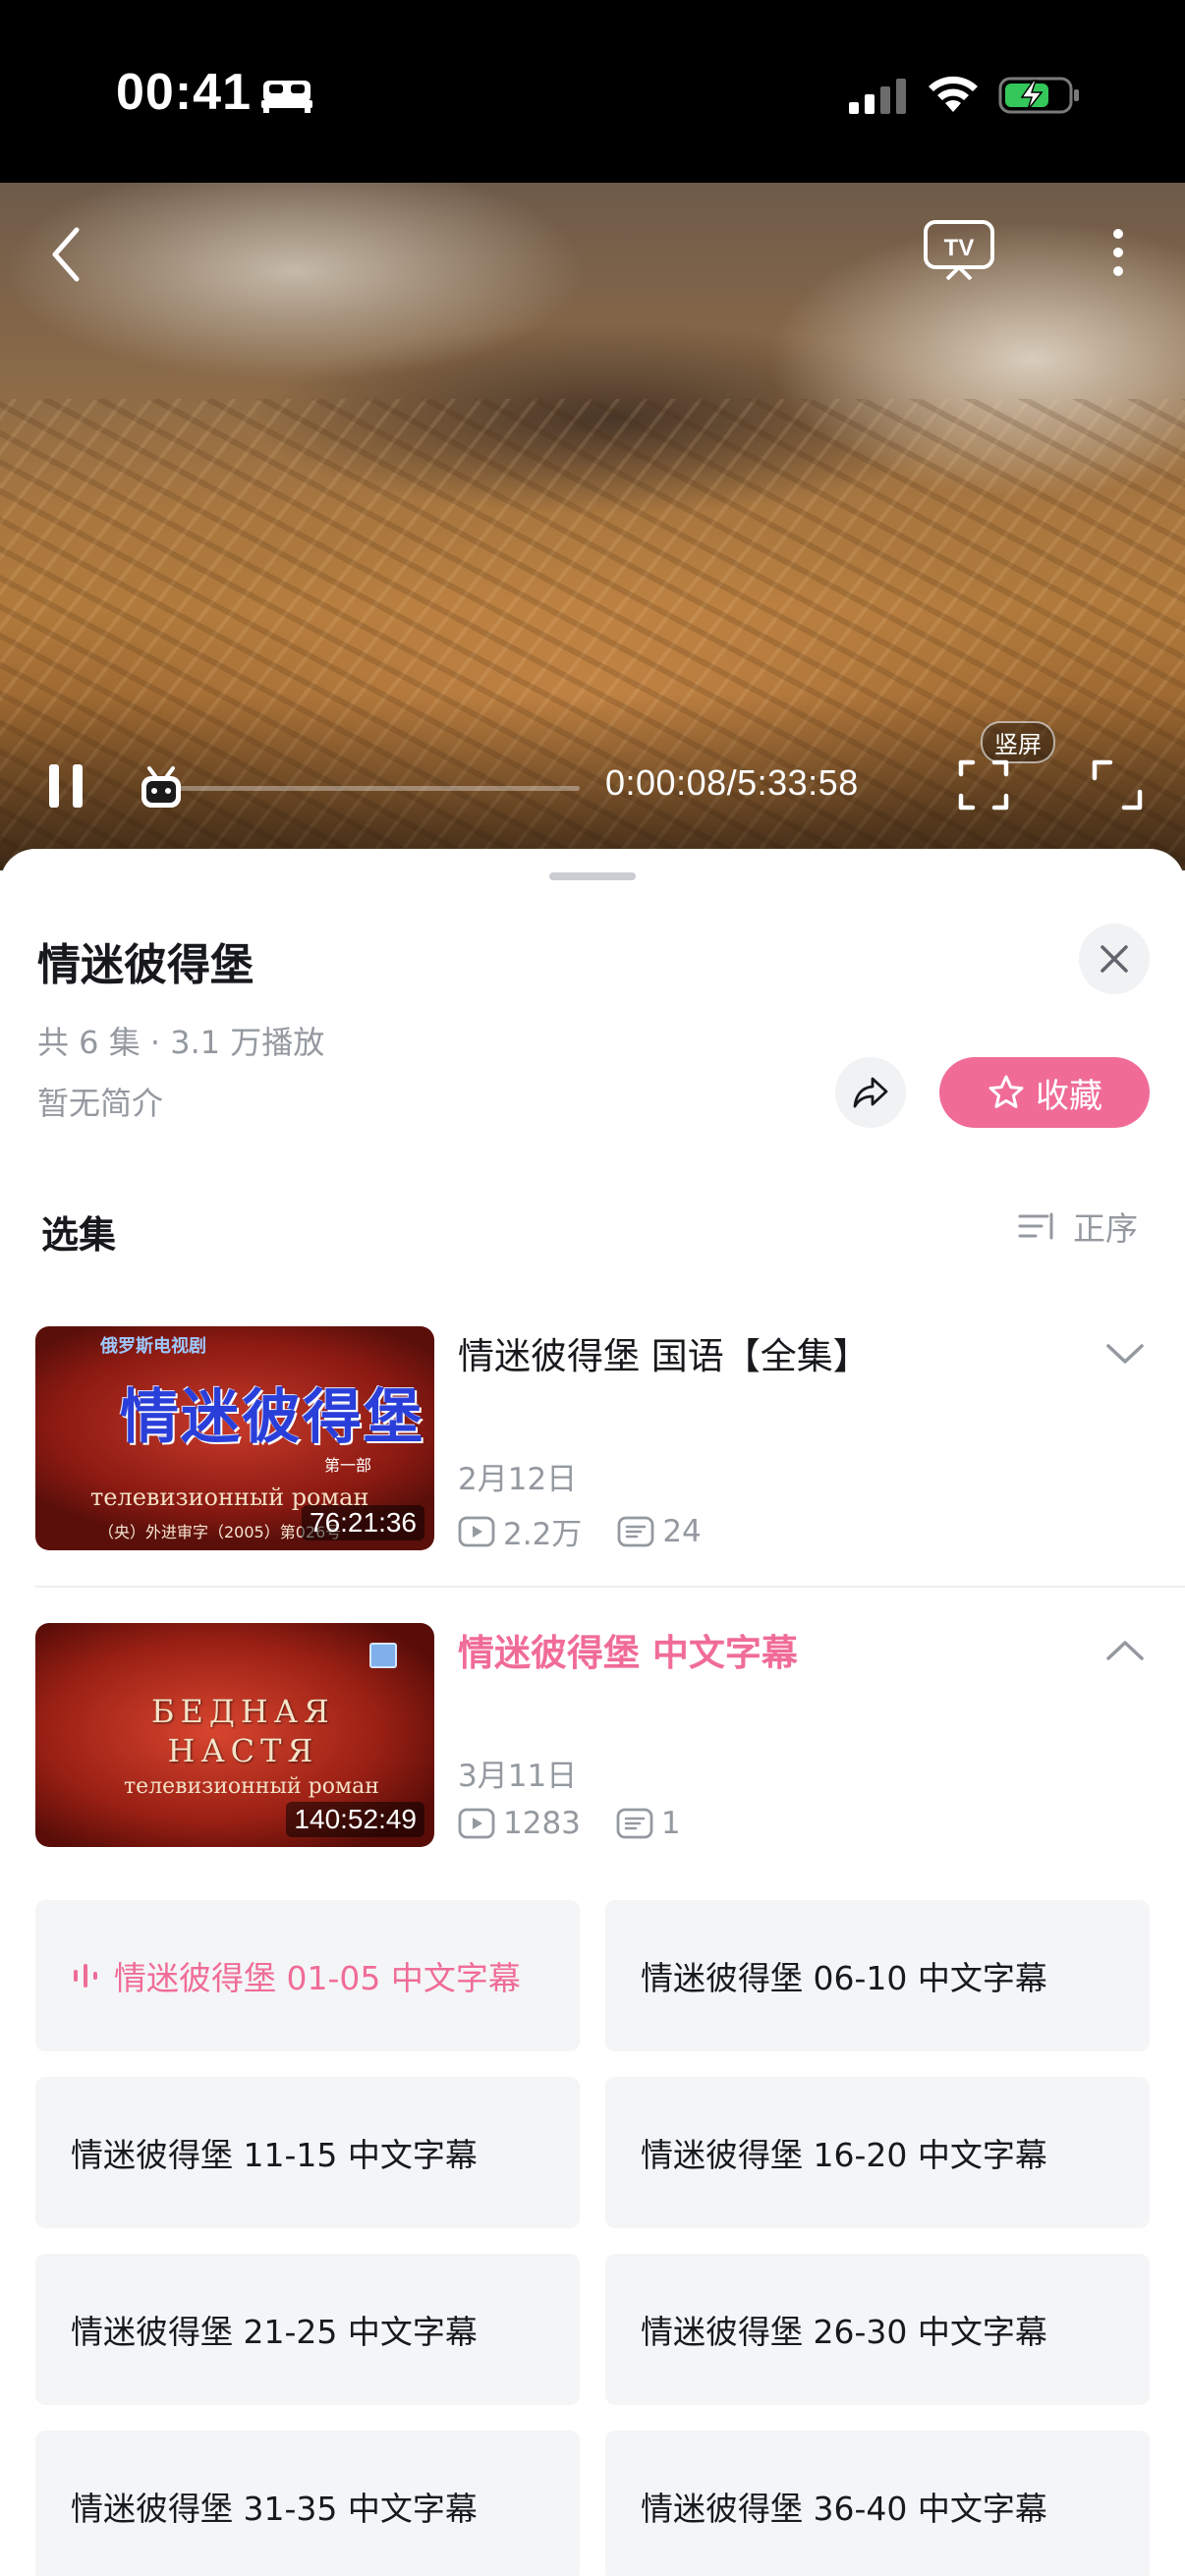 The image size is (1185, 2576). Describe the element at coordinates (252, 1786) in the screenshot. I see `thumb-russian-text: телевизионный роман` at that location.